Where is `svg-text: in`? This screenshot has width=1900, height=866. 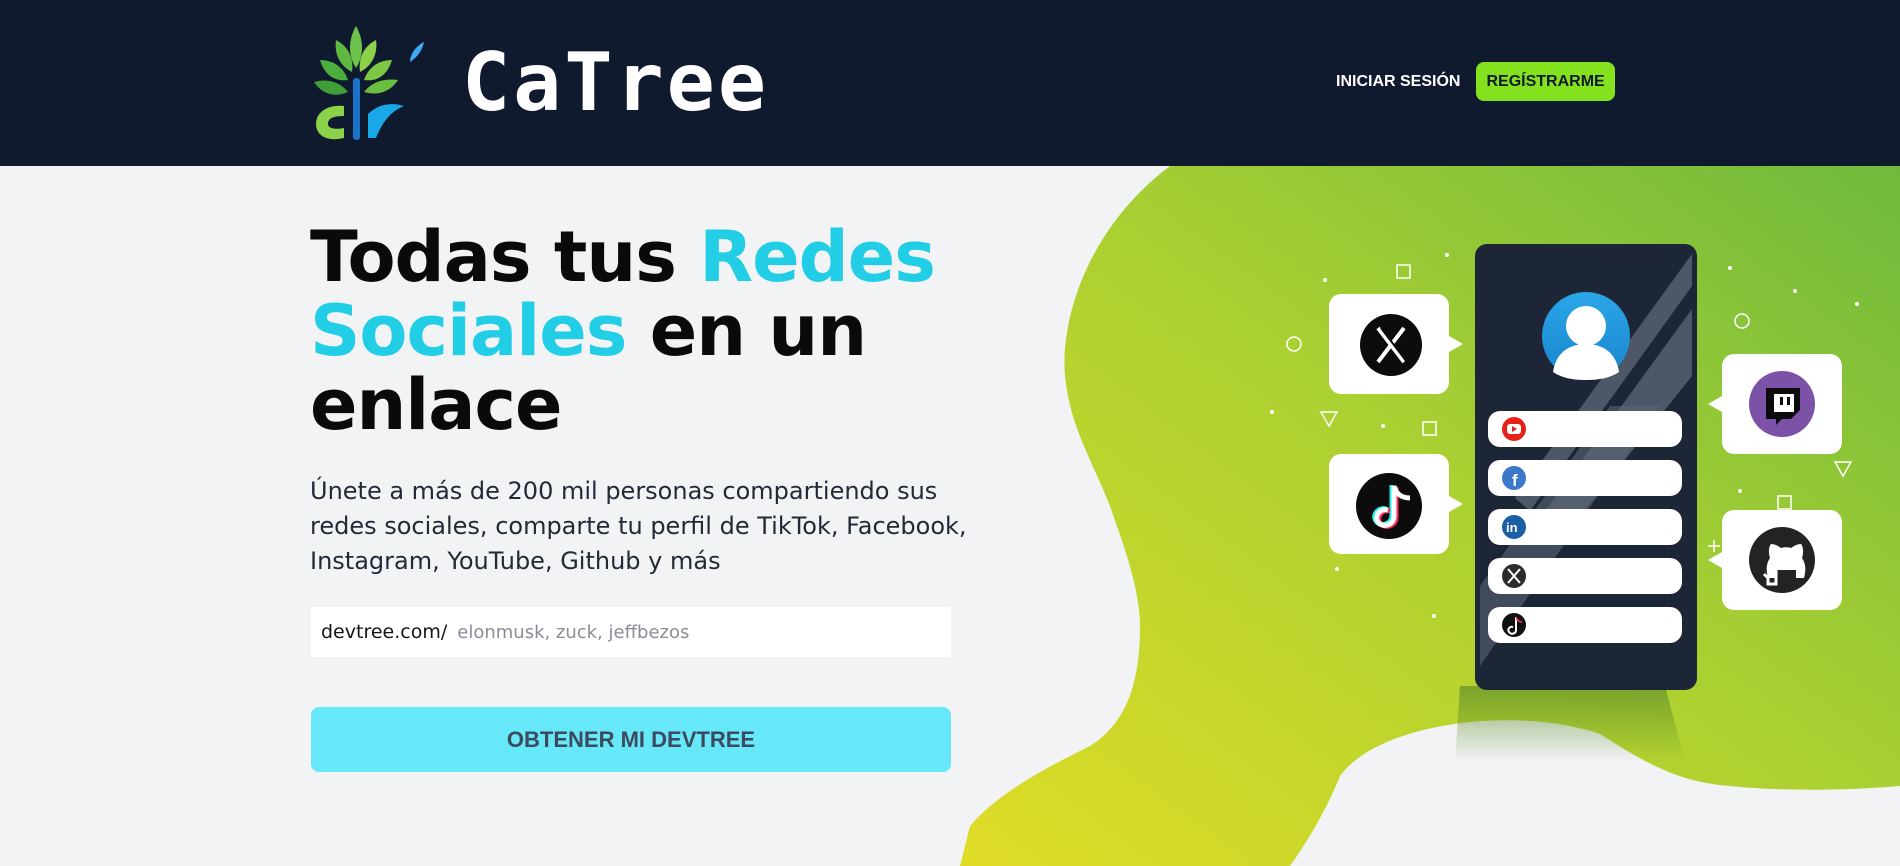
svg-text: in is located at coordinates (1512, 527).